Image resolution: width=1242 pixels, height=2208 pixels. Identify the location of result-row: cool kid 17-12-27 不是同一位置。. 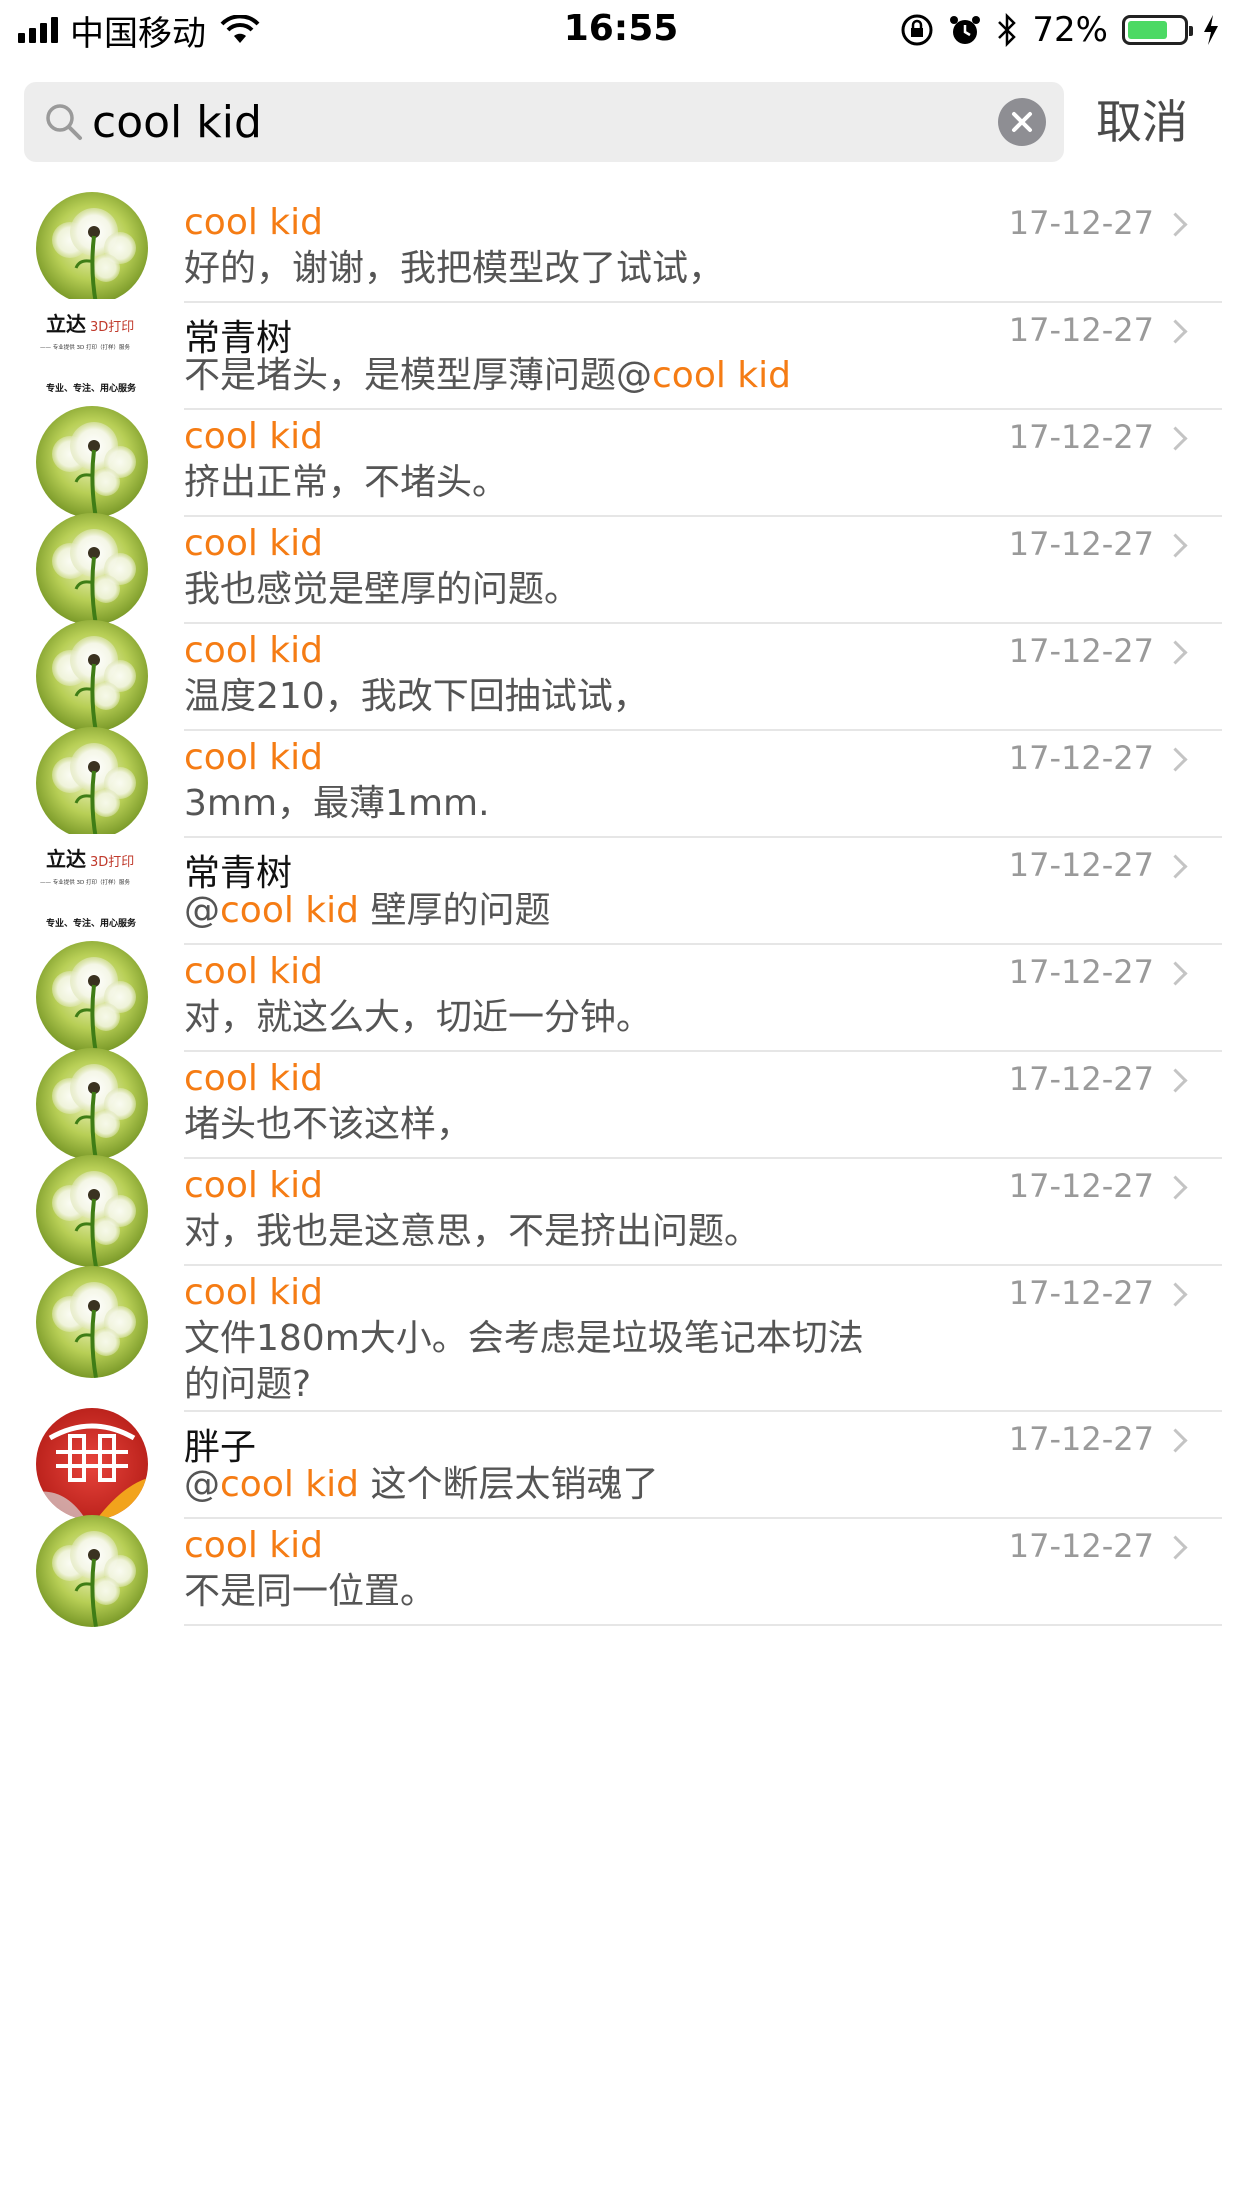
(621, 1571).